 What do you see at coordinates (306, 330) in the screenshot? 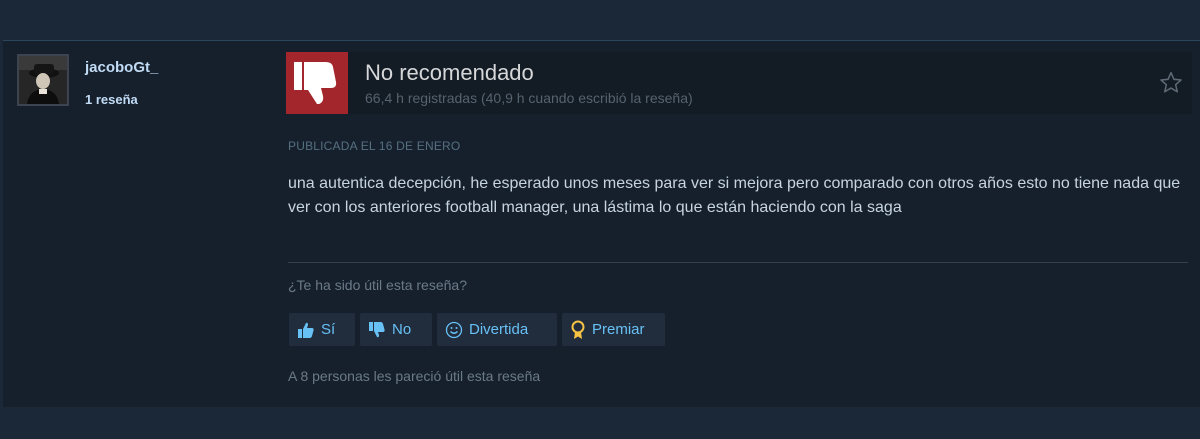
I see `thumbs-up-icon` at bounding box center [306, 330].